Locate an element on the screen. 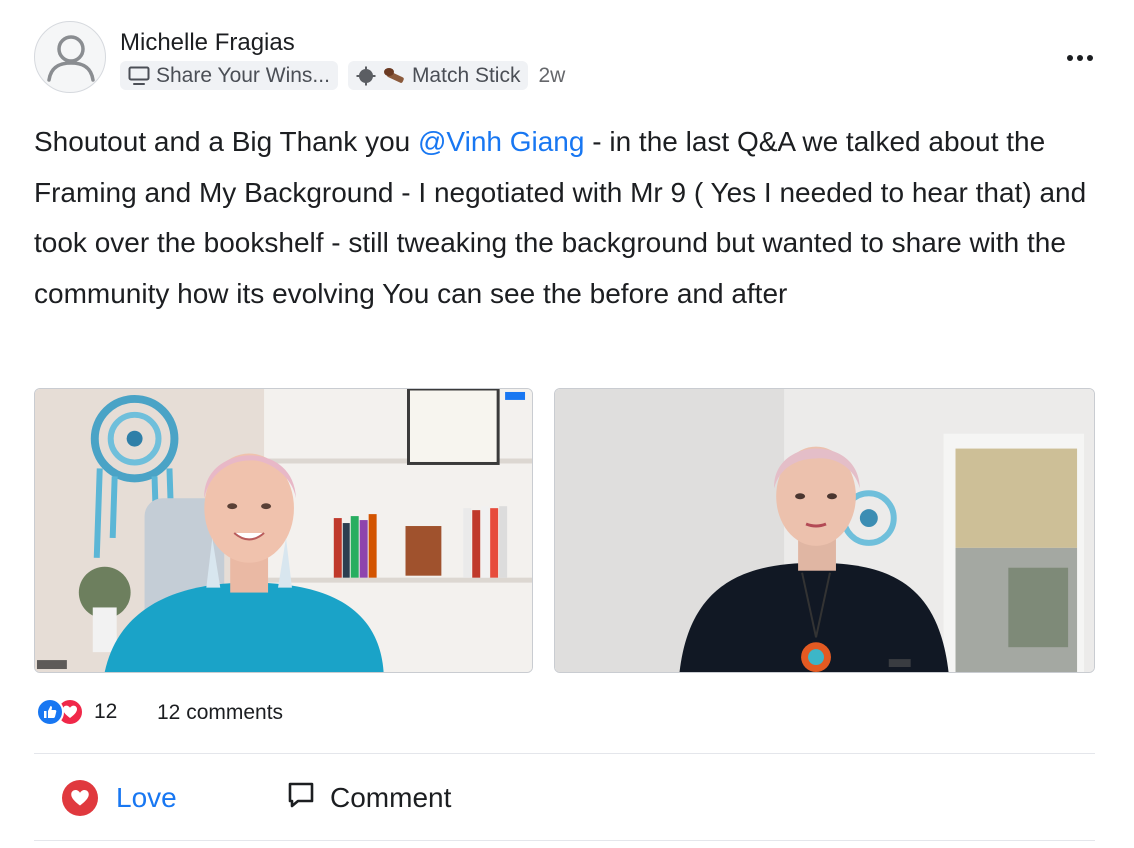 The height and width of the screenshot is (848, 1134). heart-icon is located at coordinates (80, 798).